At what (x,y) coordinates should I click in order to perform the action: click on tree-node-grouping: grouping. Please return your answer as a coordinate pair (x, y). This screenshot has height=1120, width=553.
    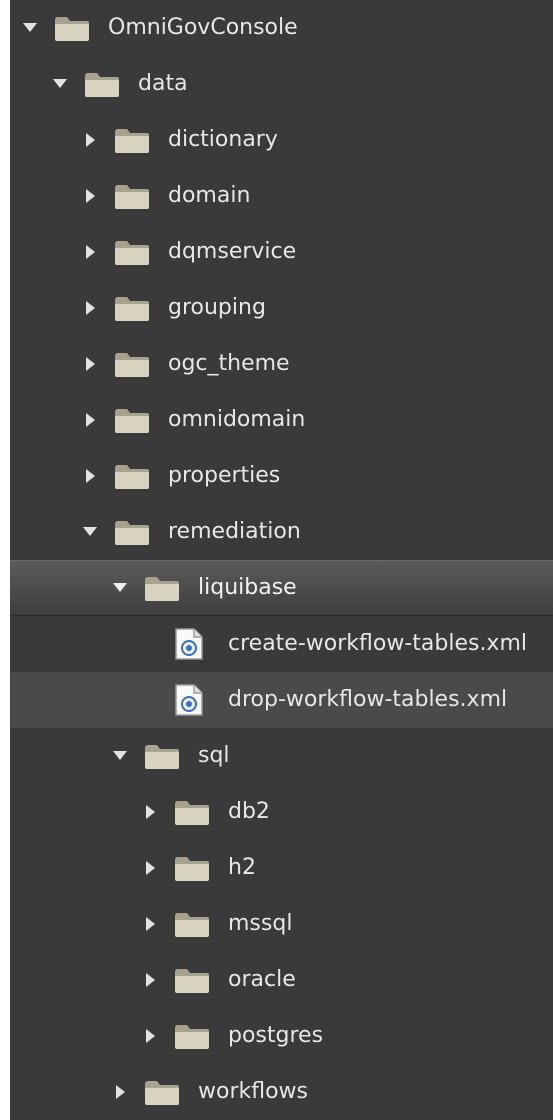
    Looking at the image, I should click on (281, 308).